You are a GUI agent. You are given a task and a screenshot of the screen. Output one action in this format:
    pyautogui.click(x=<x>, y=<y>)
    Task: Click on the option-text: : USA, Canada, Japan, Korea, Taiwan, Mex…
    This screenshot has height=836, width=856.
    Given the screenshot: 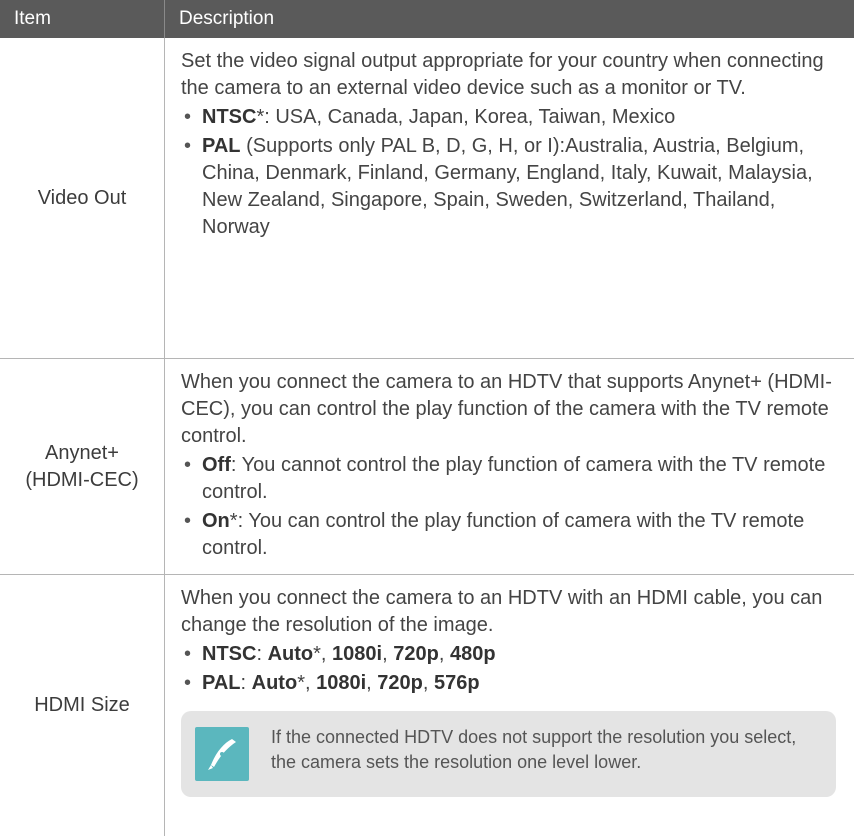 What is the action you would take?
    pyautogui.click(x=470, y=117)
    